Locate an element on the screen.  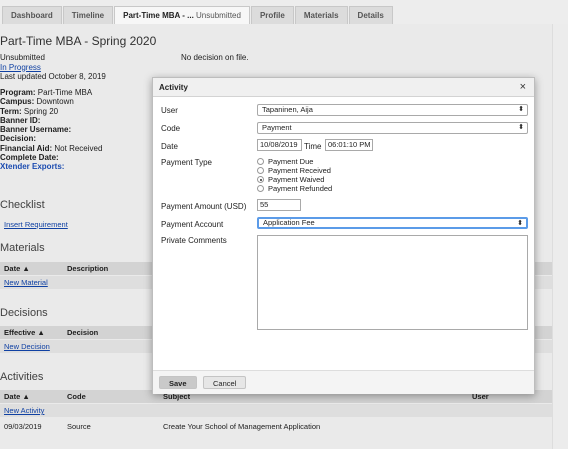
private-comments-label: Private Comments is located at coordinates (194, 240).